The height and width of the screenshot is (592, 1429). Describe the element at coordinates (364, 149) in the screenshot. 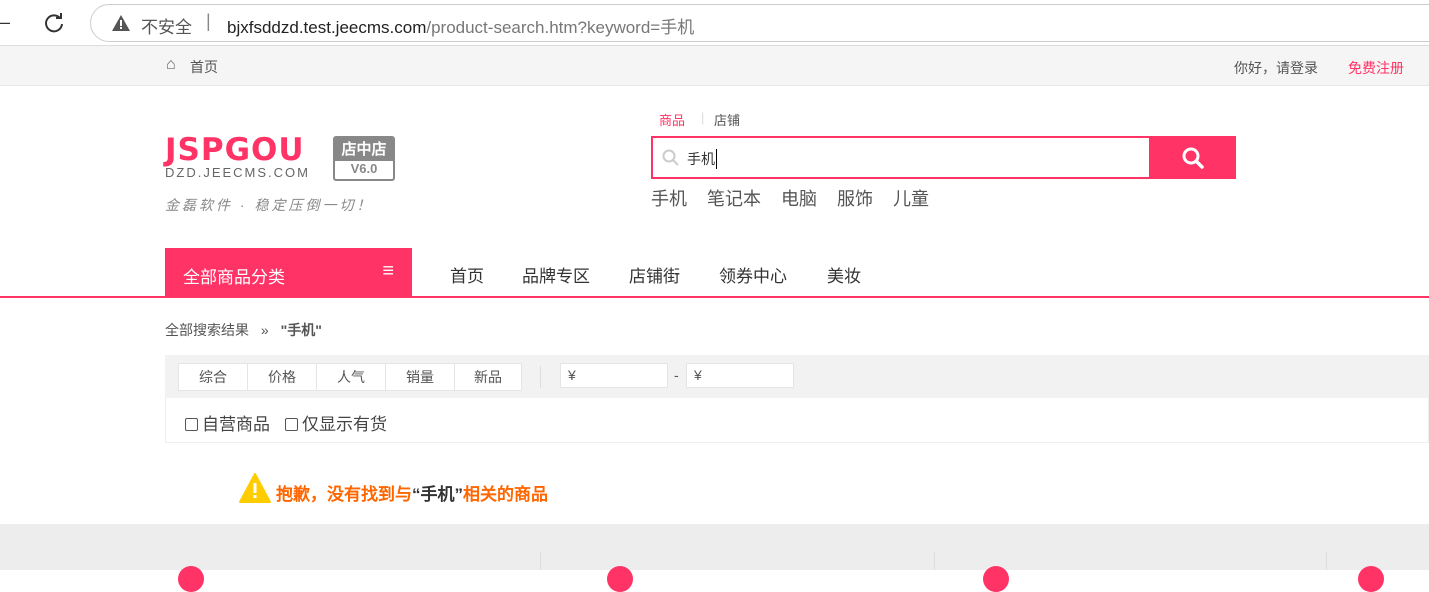

I see `logo-badge-text: 店中店` at that location.